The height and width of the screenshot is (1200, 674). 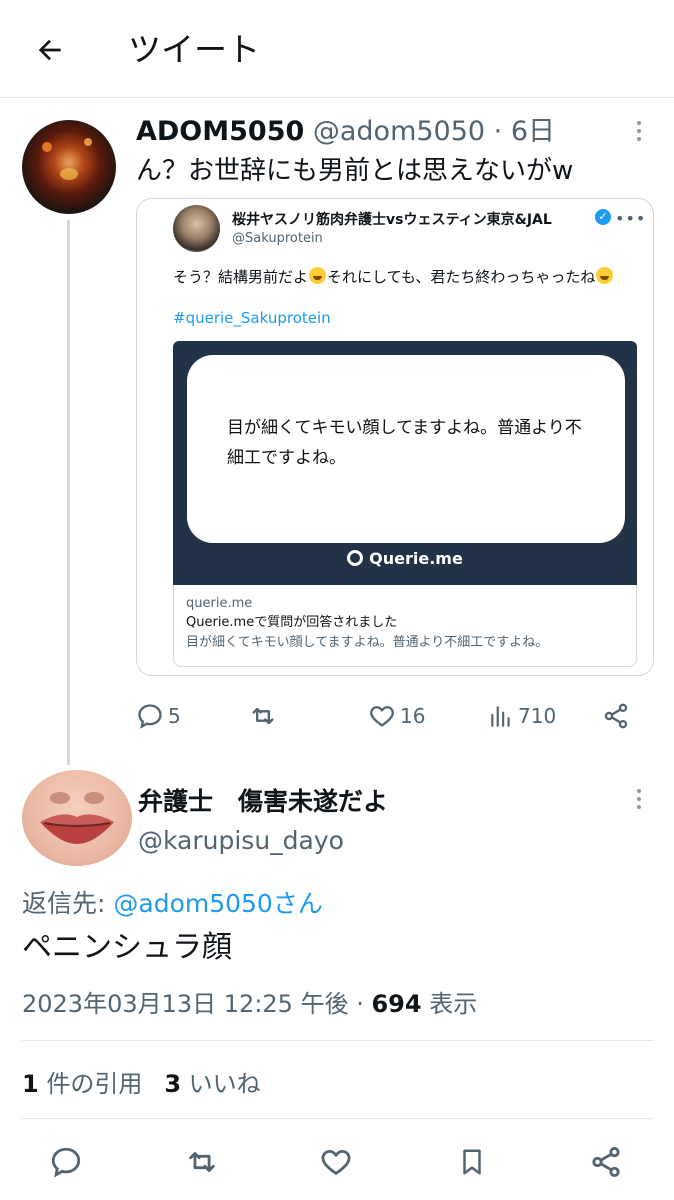 I want to click on media-brand-label: Querie.me, so click(x=416, y=558).